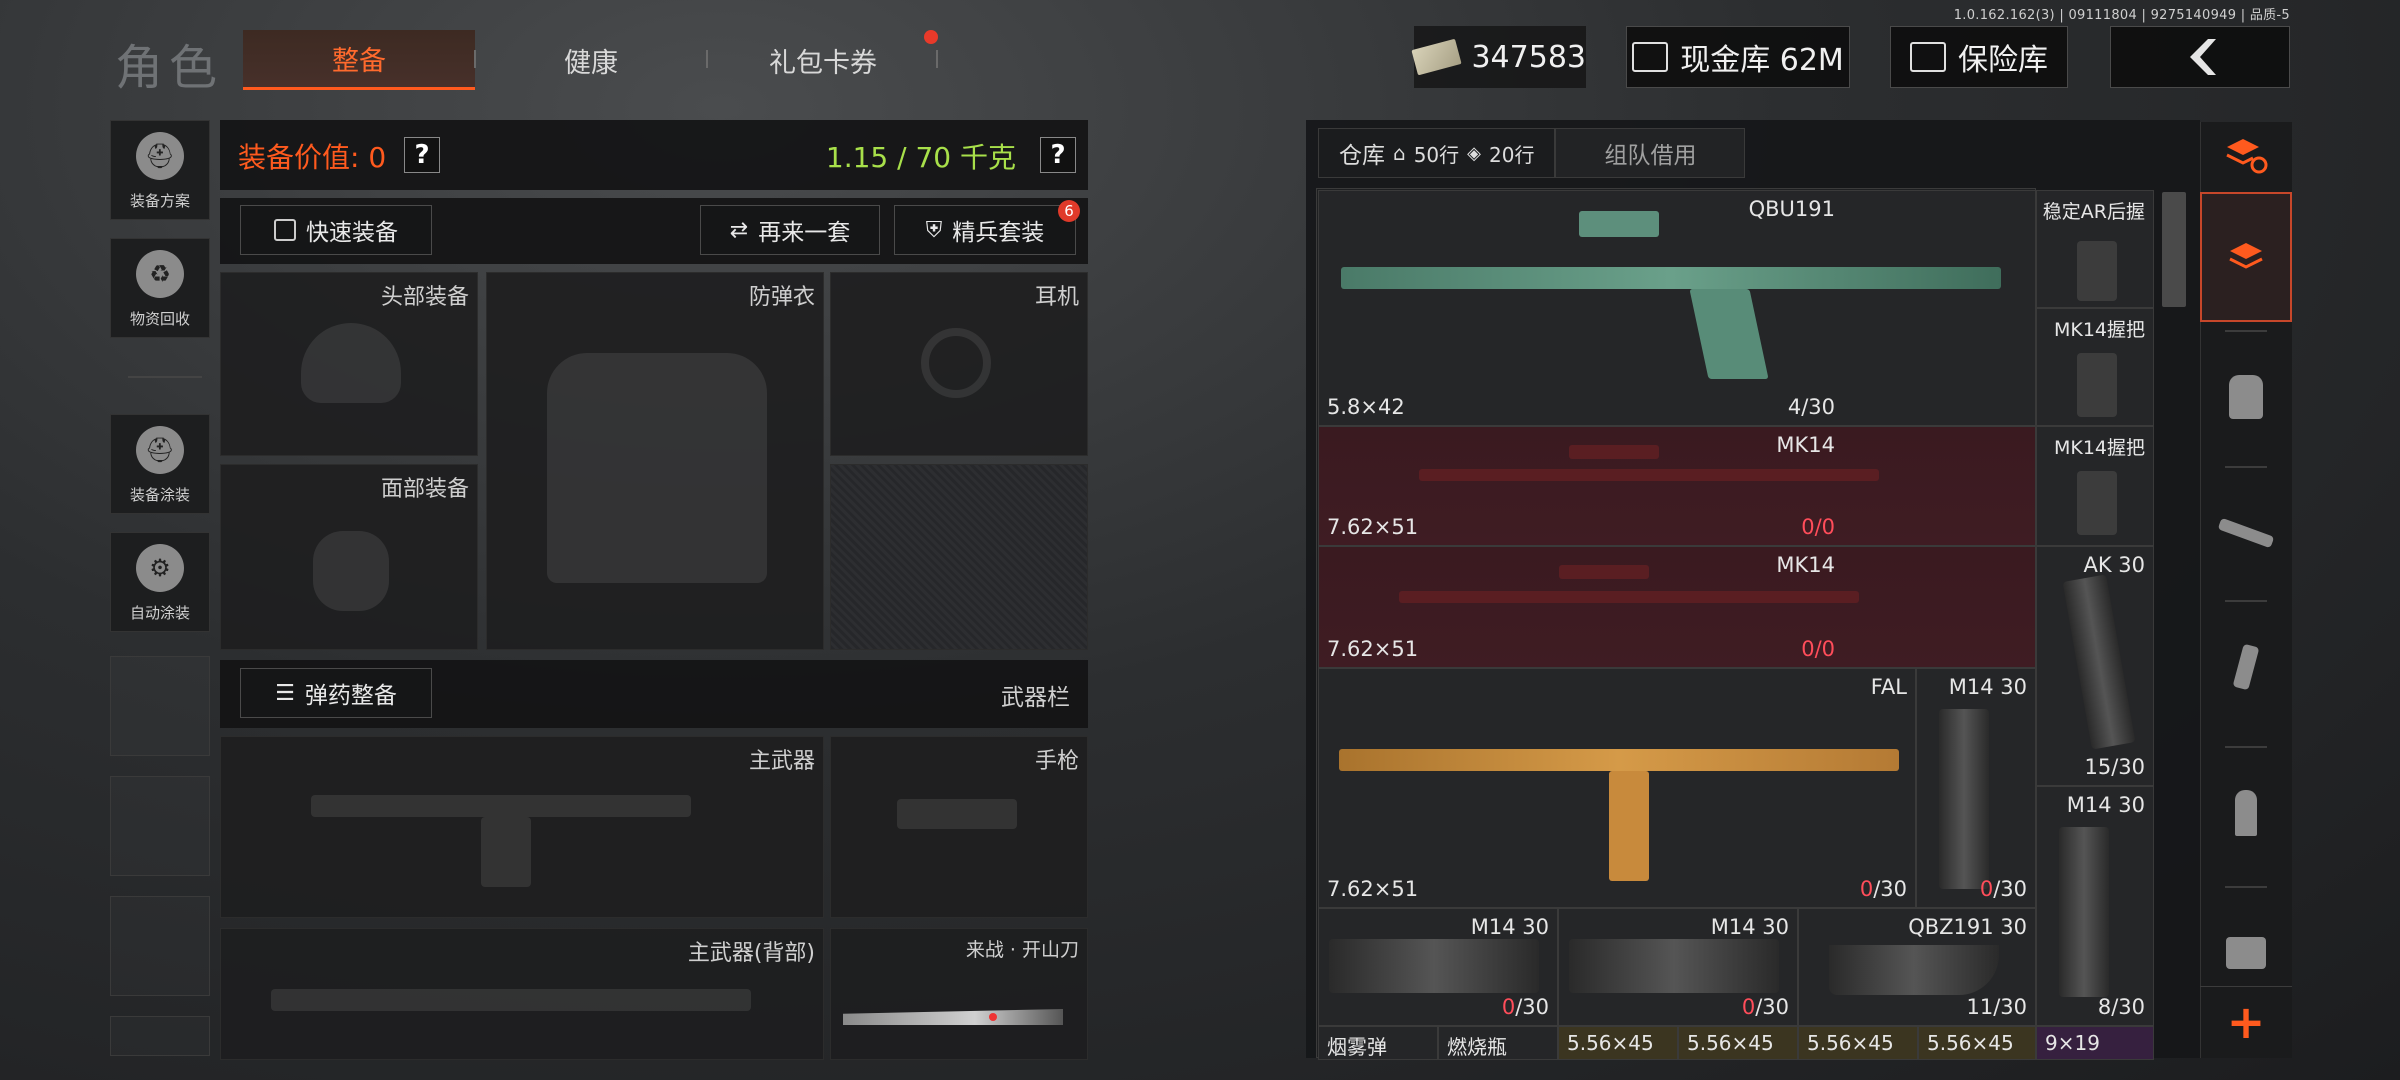 The width and height of the screenshot is (2400, 1080). What do you see at coordinates (522, 827) in the screenshot?
I see `primary-weapon-slot: 主武器` at bounding box center [522, 827].